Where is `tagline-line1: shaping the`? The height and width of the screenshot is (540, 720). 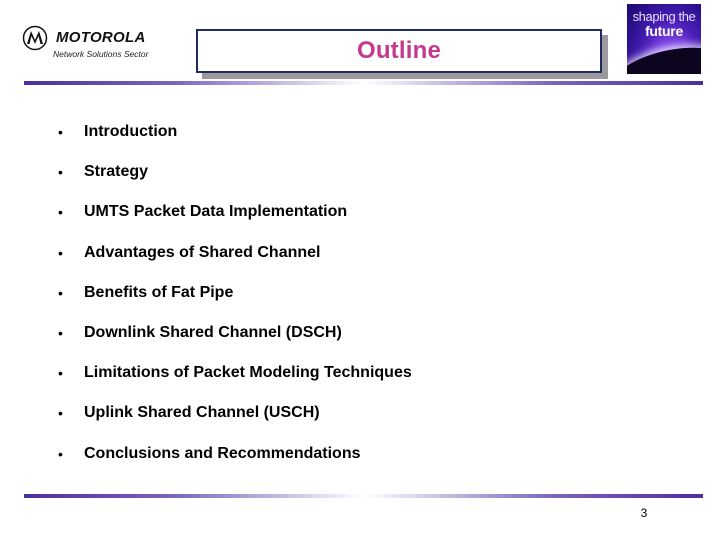 tagline-line1: shaping the is located at coordinates (664, 16).